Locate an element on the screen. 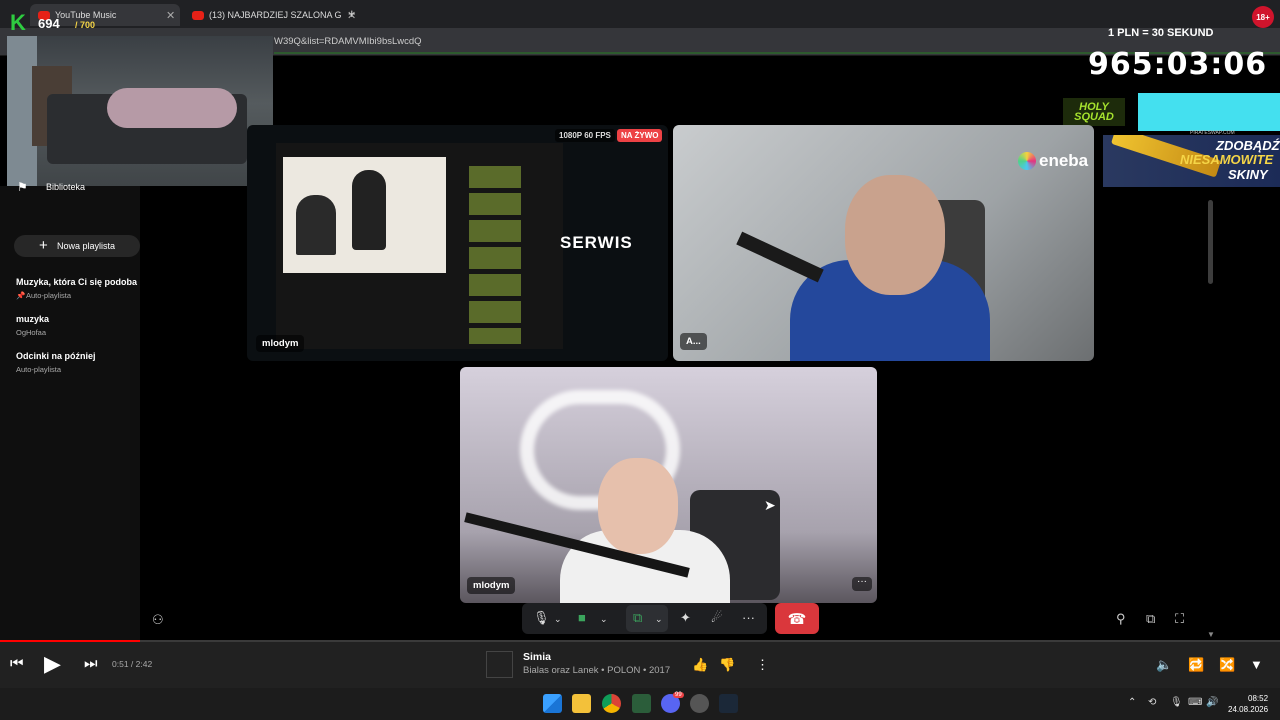  subathon-timer: 965:03:06 is located at coordinates (1178, 64).